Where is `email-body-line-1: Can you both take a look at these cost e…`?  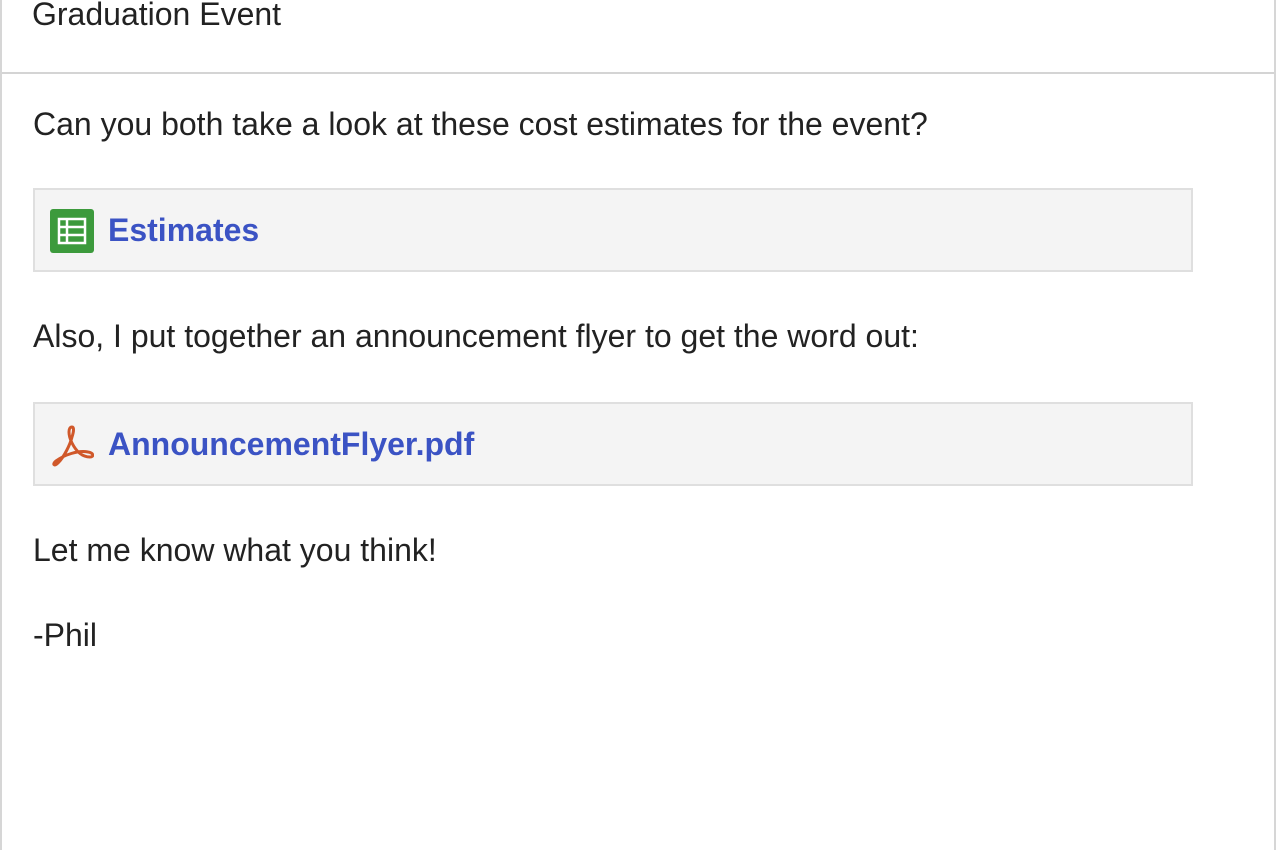
email-body-line-1: Can you both take a look at these cost e… is located at coordinates (480, 124).